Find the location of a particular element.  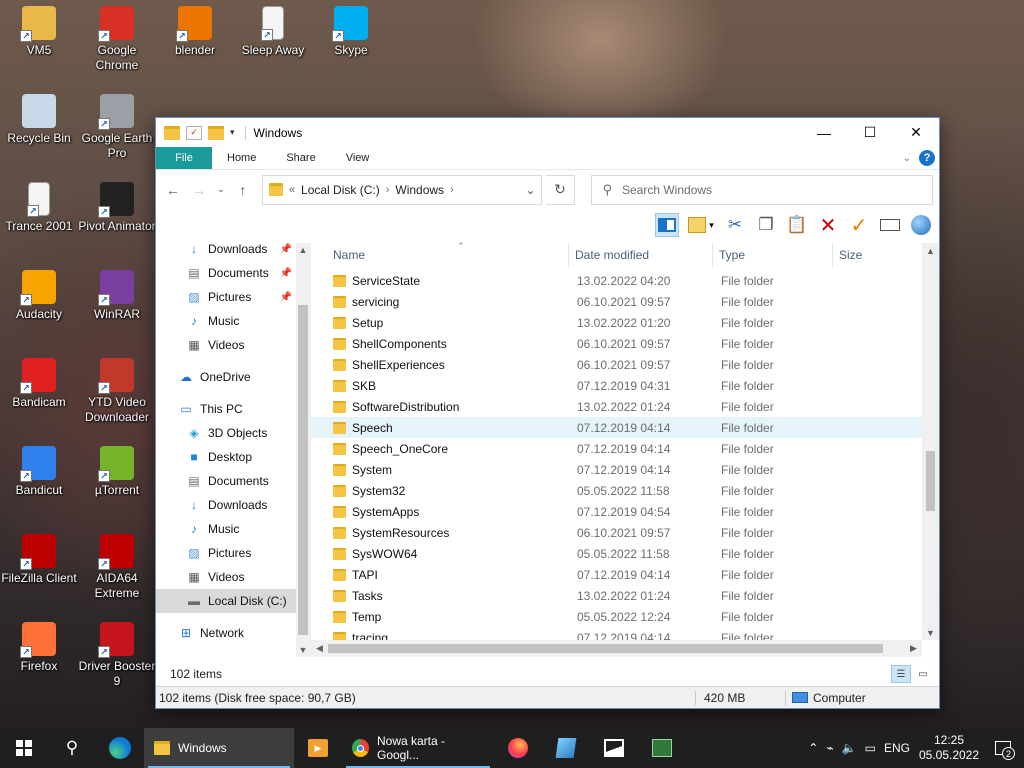

table-row: Setup 13.02.2022 01:20 File folder is located at coordinates (616, 322).